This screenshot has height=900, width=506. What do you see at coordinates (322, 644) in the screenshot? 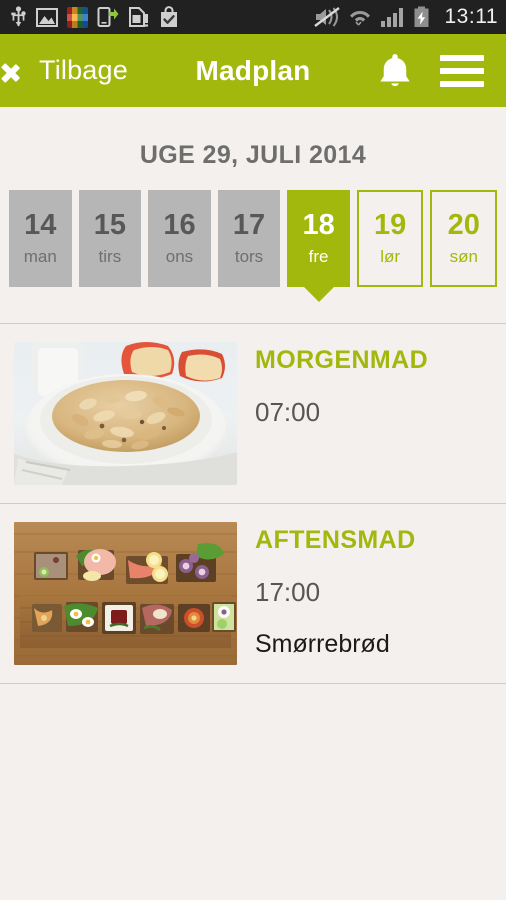
I see `meal-description: Smørrebrød` at bounding box center [322, 644].